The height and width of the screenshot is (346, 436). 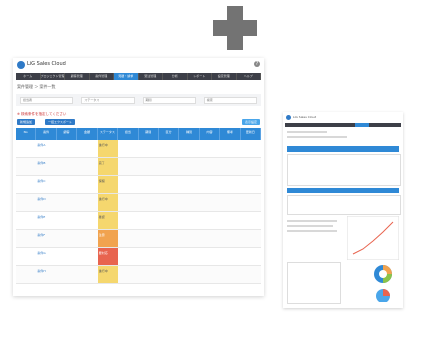 I want to click on add-button: 新規追加, so click(x=26, y=122).